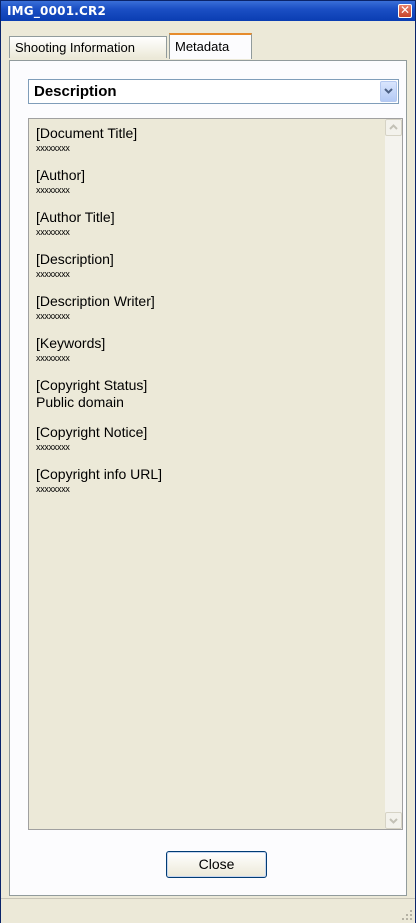  I want to click on field-label: [Description Writer], so click(95, 301).